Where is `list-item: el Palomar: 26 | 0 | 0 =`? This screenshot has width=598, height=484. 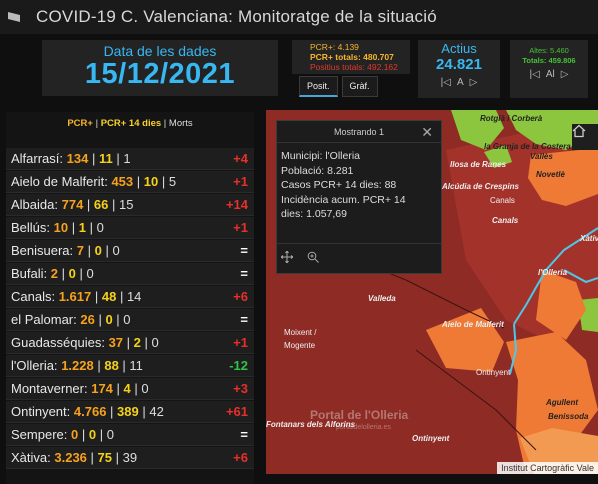
list-item: el Palomar: 26 | 0 | 0 = is located at coordinates (130, 320).